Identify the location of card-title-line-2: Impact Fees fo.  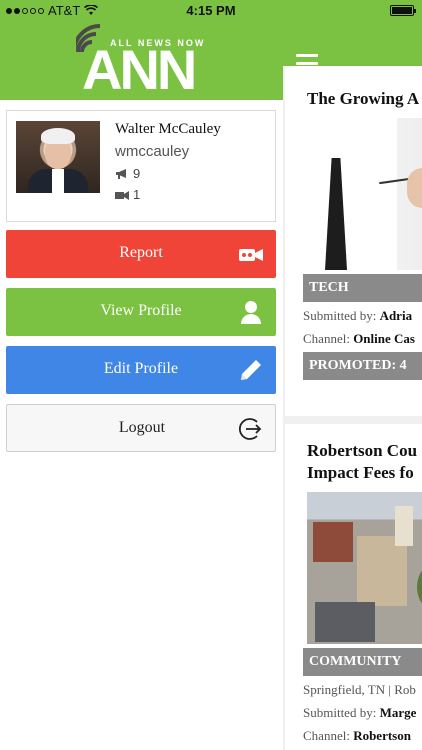
(360, 473).